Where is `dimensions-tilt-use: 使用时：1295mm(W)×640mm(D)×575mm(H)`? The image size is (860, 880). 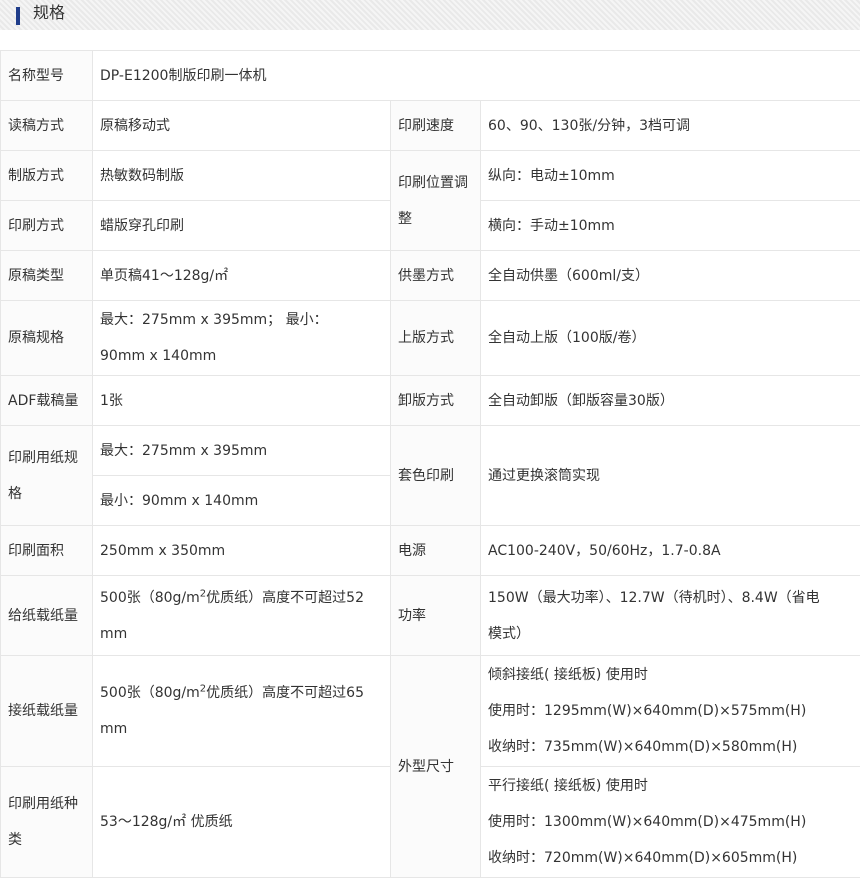 dimensions-tilt-use: 使用时：1295mm(W)×640mm(D)×575mm(H) is located at coordinates (647, 711).